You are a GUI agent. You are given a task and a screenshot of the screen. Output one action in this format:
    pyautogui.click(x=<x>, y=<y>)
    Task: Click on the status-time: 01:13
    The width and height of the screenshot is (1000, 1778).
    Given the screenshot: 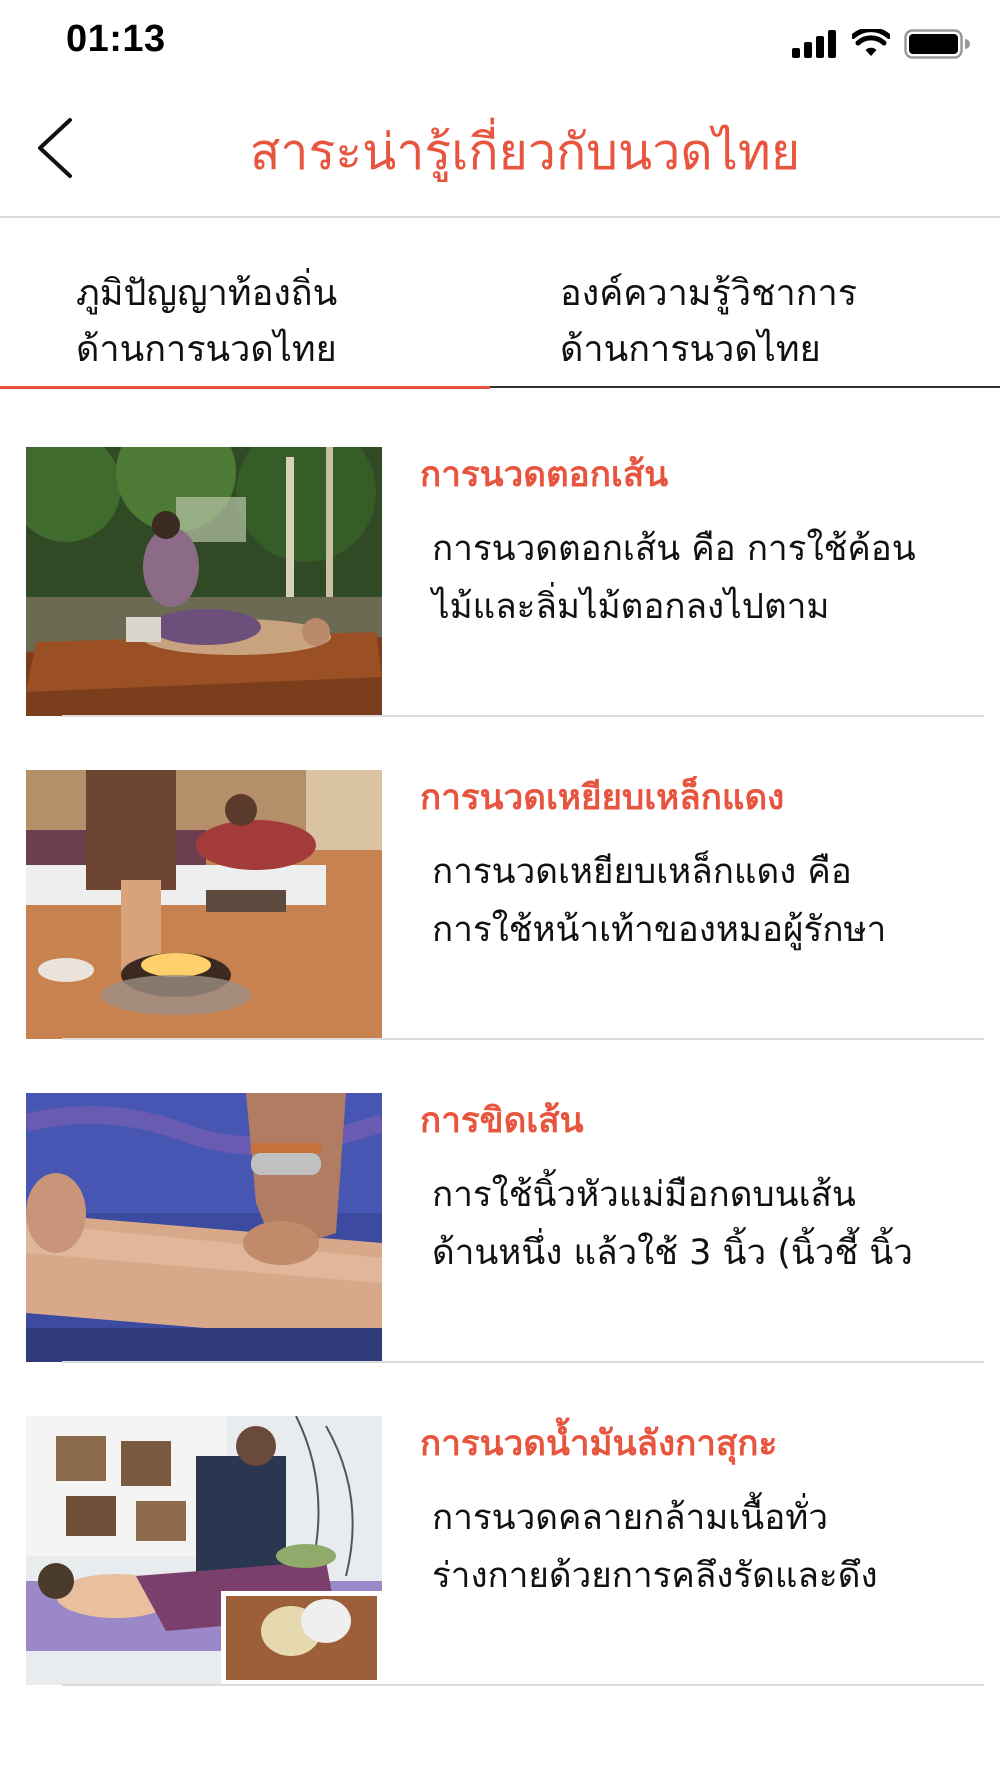 What is the action you would take?
    pyautogui.click(x=116, y=39)
    